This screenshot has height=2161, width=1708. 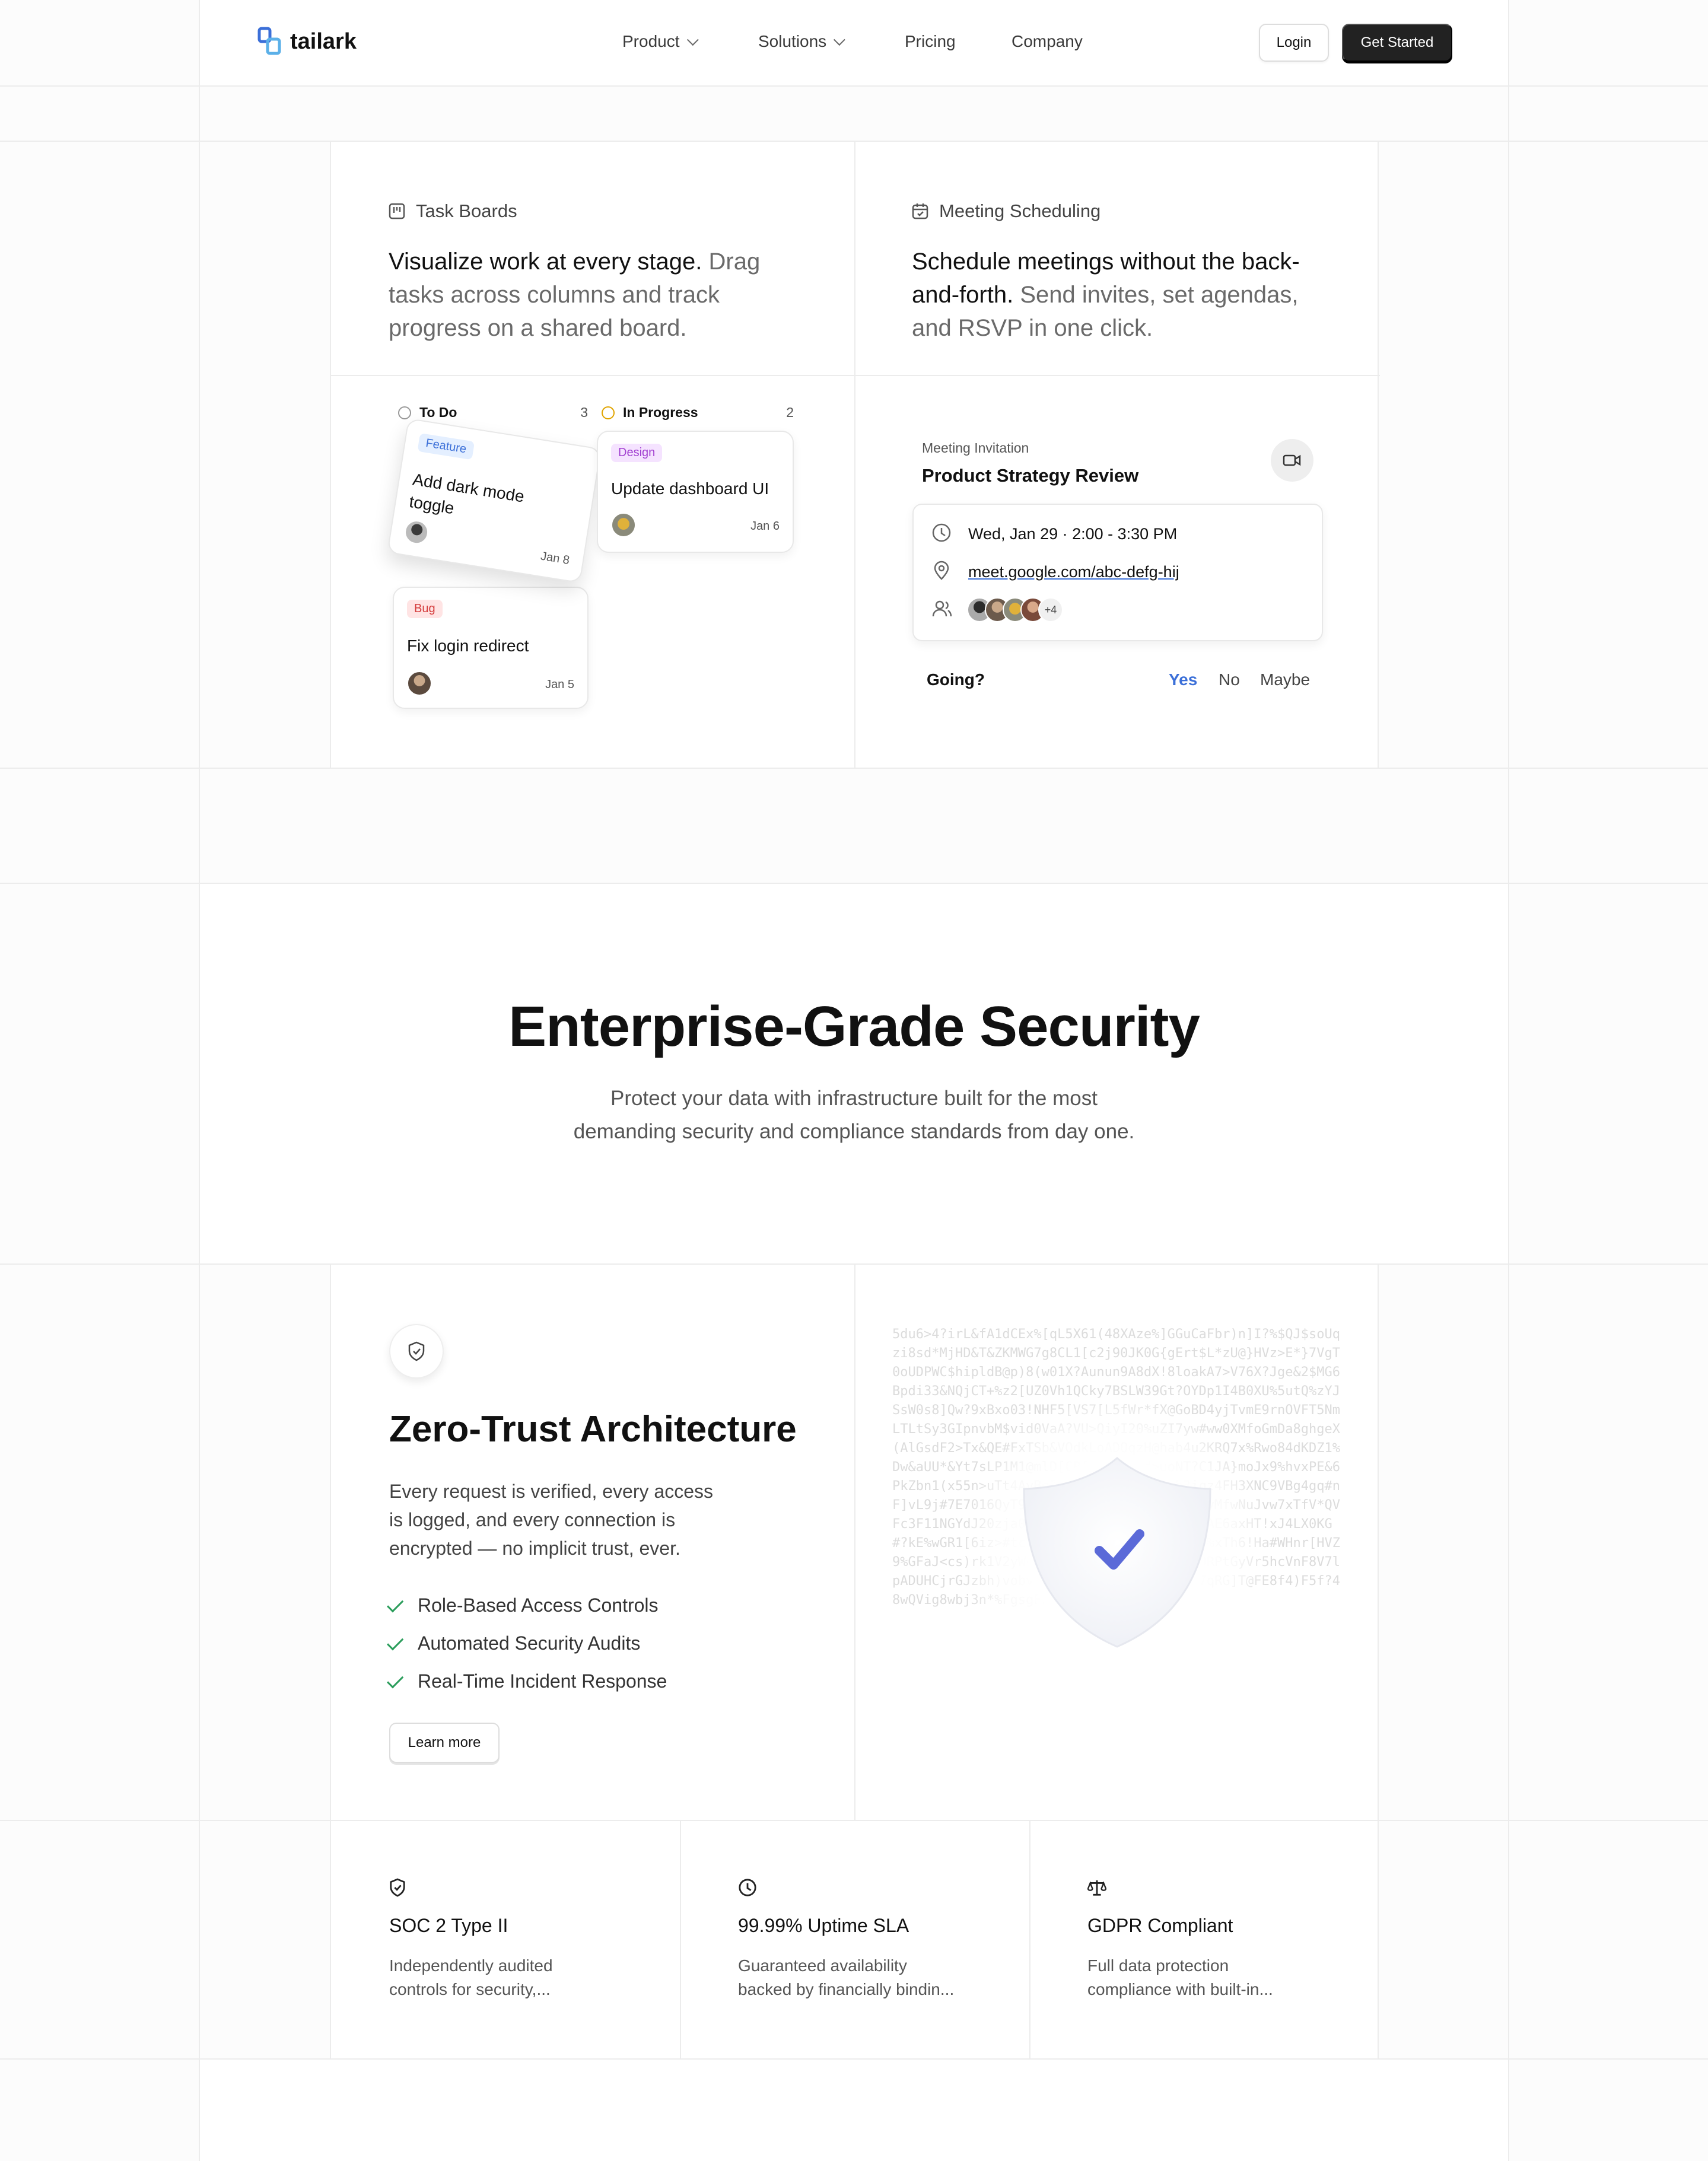 I want to click on shield-check-icon, so click(x=416, y=1351).